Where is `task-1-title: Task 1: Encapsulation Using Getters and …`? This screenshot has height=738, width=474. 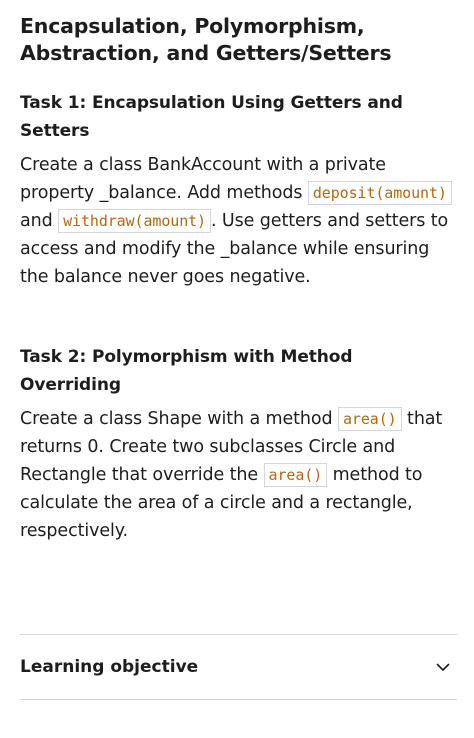 task-1-title: Task 1: Encapsulation Using Getters and … is located at coordinates (211, 117).